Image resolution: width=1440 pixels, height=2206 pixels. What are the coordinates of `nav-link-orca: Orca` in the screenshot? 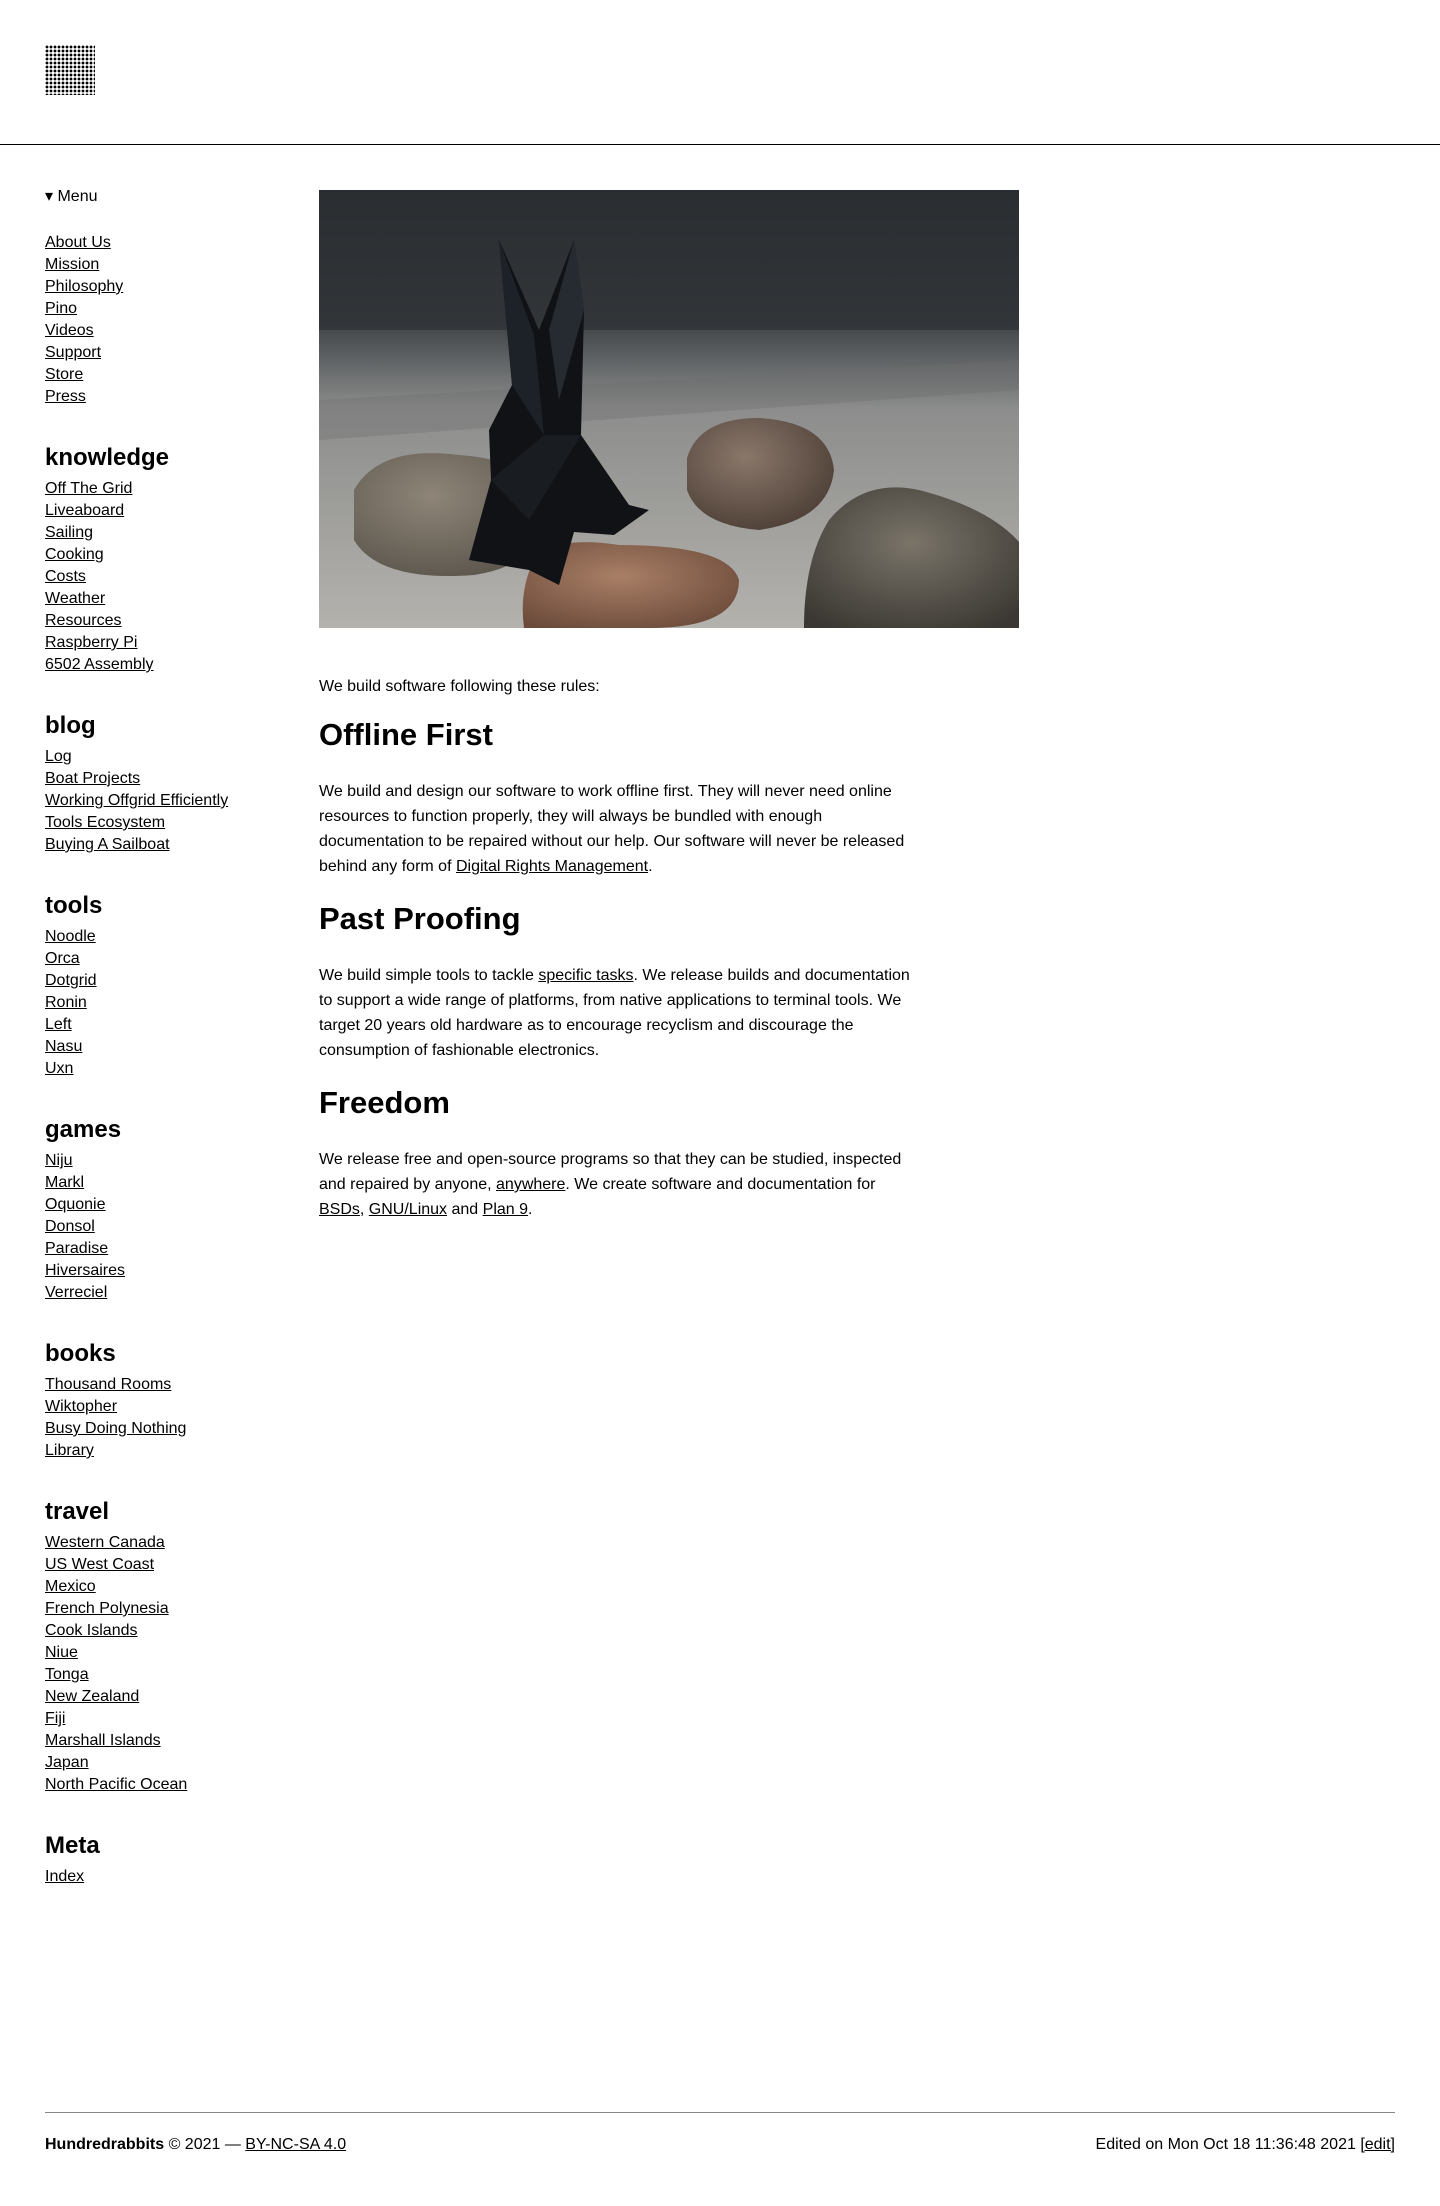 It's located at (62, 958).